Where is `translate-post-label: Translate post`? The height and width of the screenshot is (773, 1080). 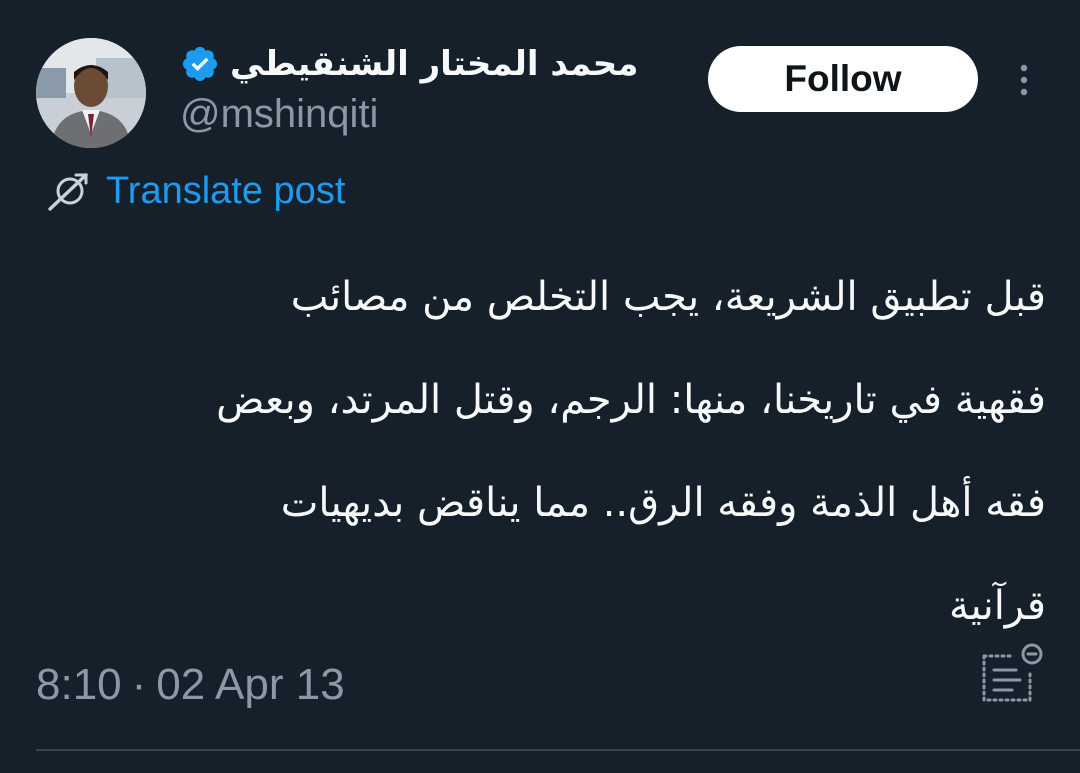 translate-post-label: Translate post is located at coordinates (226, 190).